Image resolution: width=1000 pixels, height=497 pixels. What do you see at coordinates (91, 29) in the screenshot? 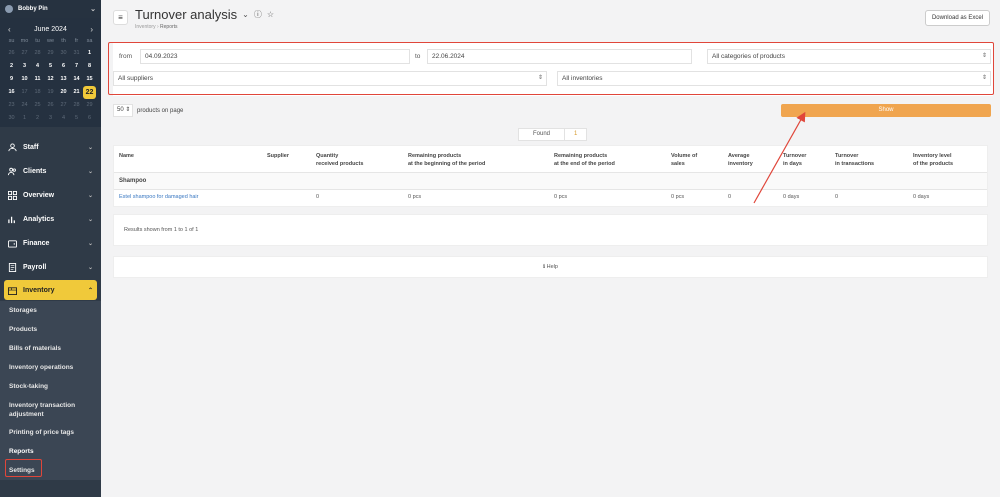
I see `next-month-button: ›` at bounding box center [91, 29].